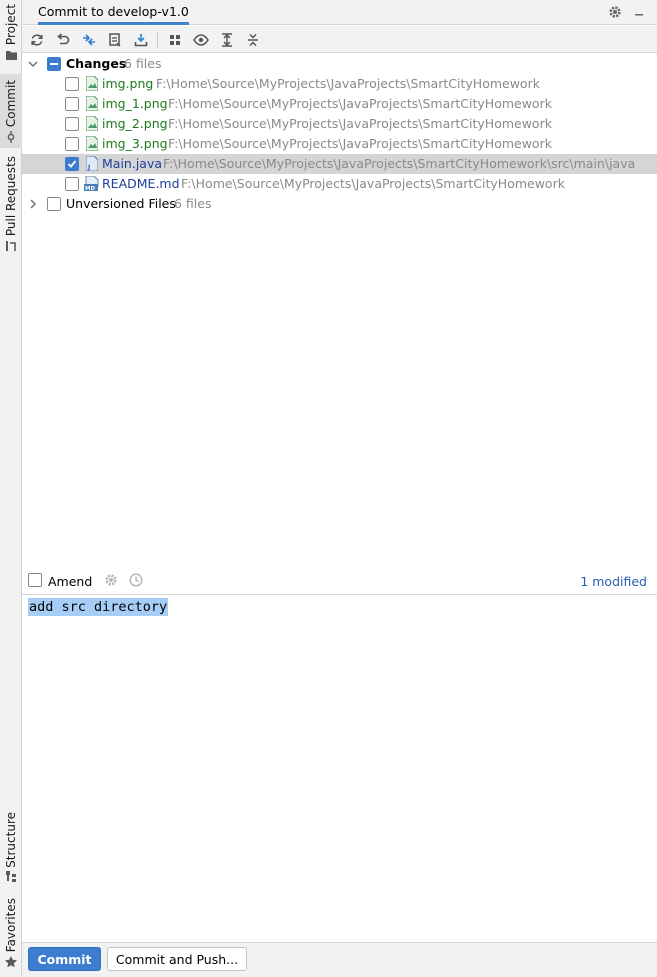  Describe the element at coordinates (33, 64) in the screenshot. I see `chevron-down-icon` at that location.